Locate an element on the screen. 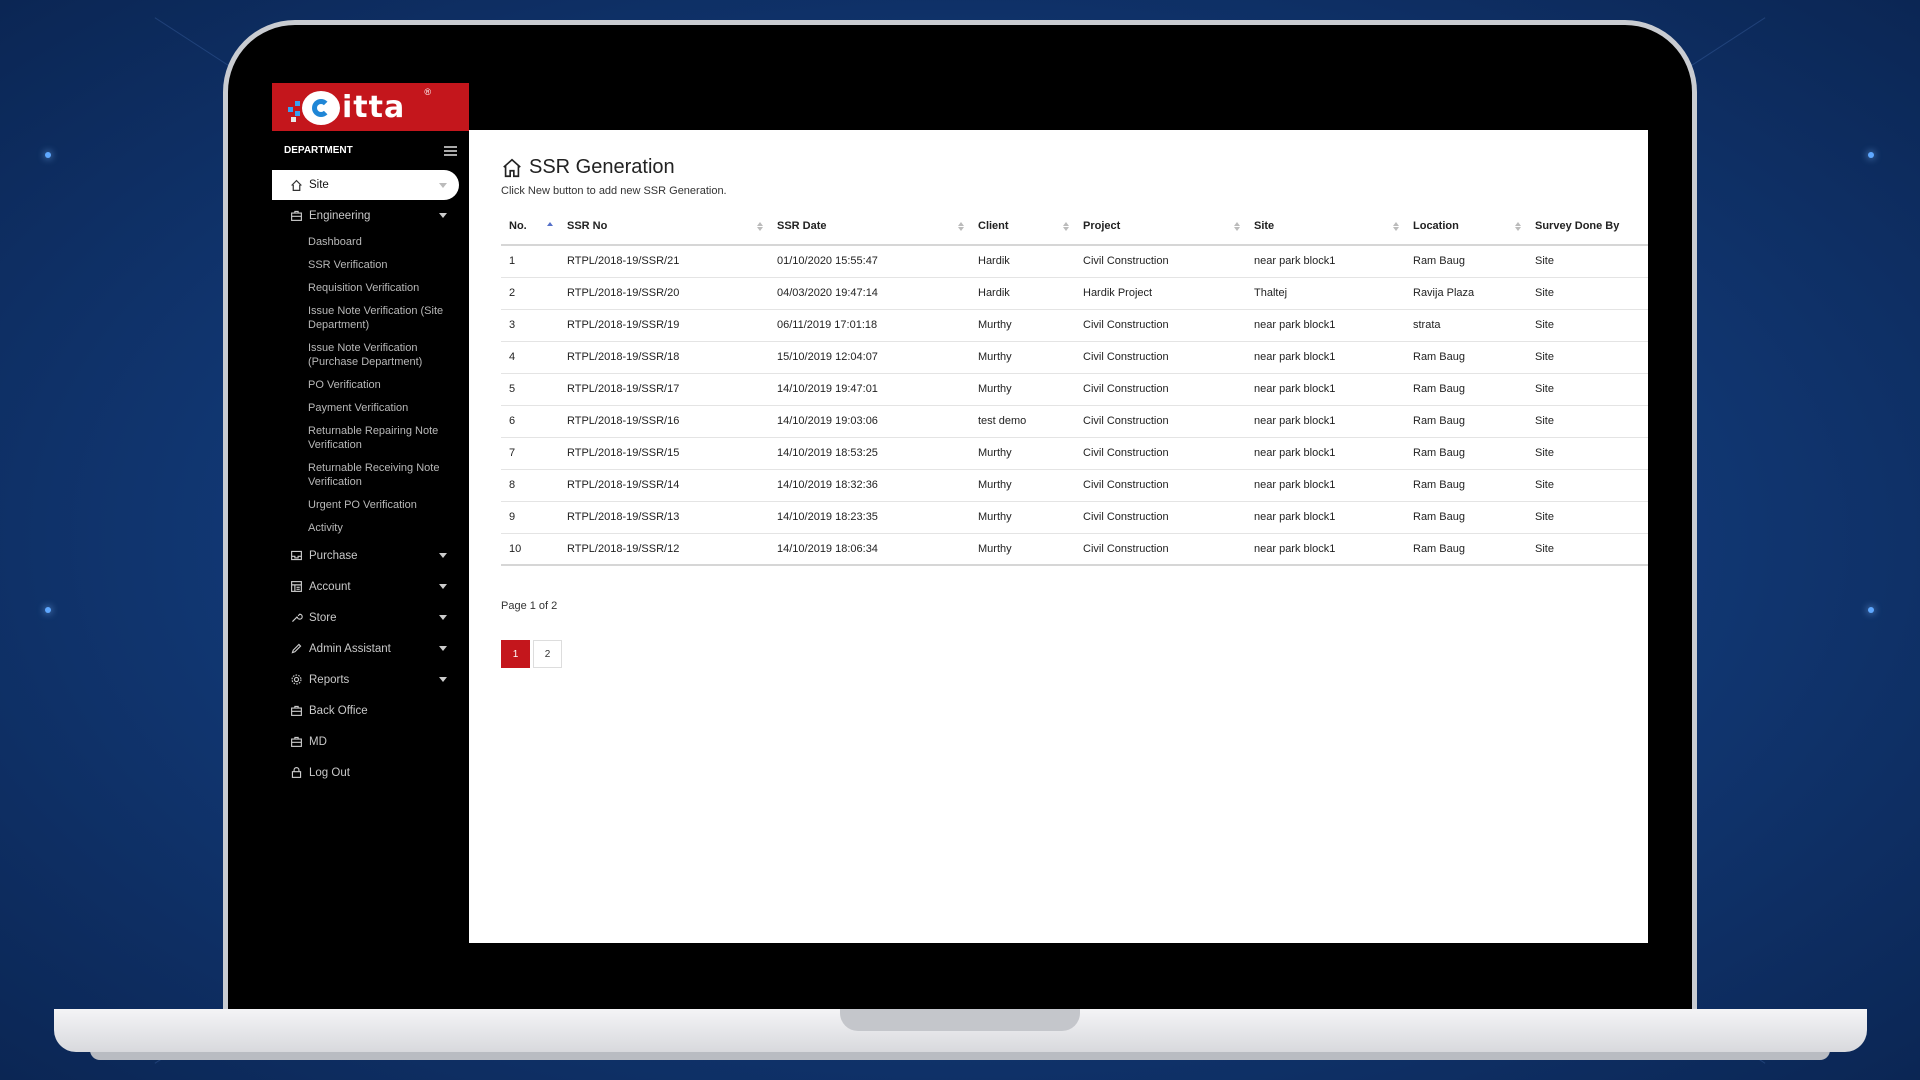 The image size is (1920, 1080). sidebar-item-account: Account is located at coordinates (370, 586).